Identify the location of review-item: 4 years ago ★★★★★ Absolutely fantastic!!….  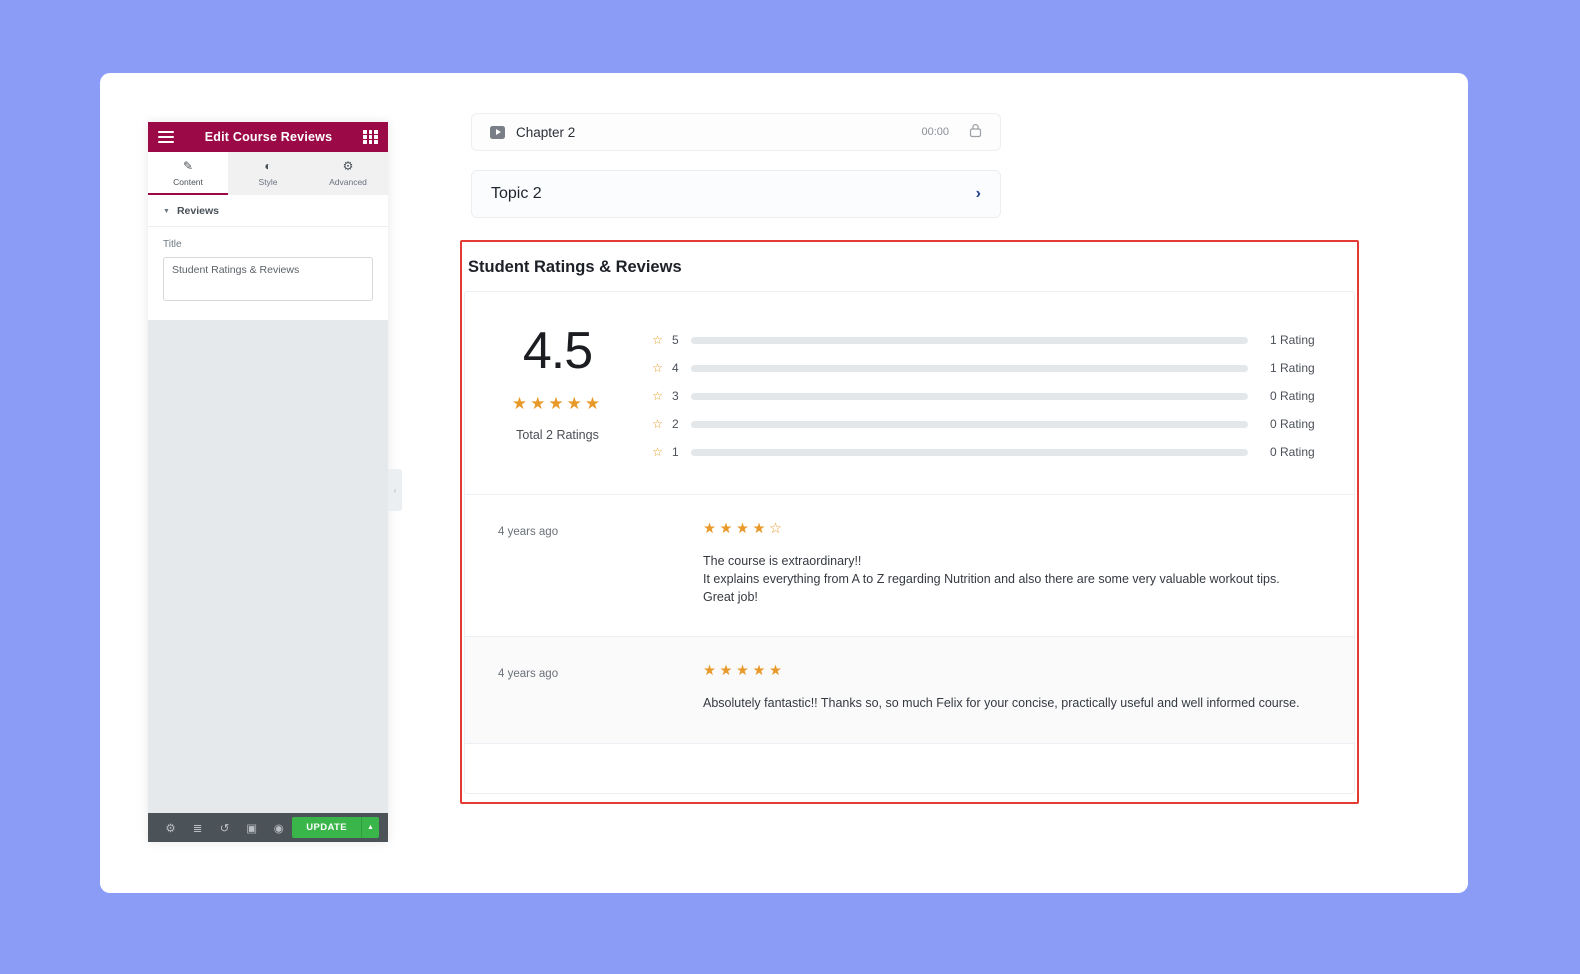
(909, 690).